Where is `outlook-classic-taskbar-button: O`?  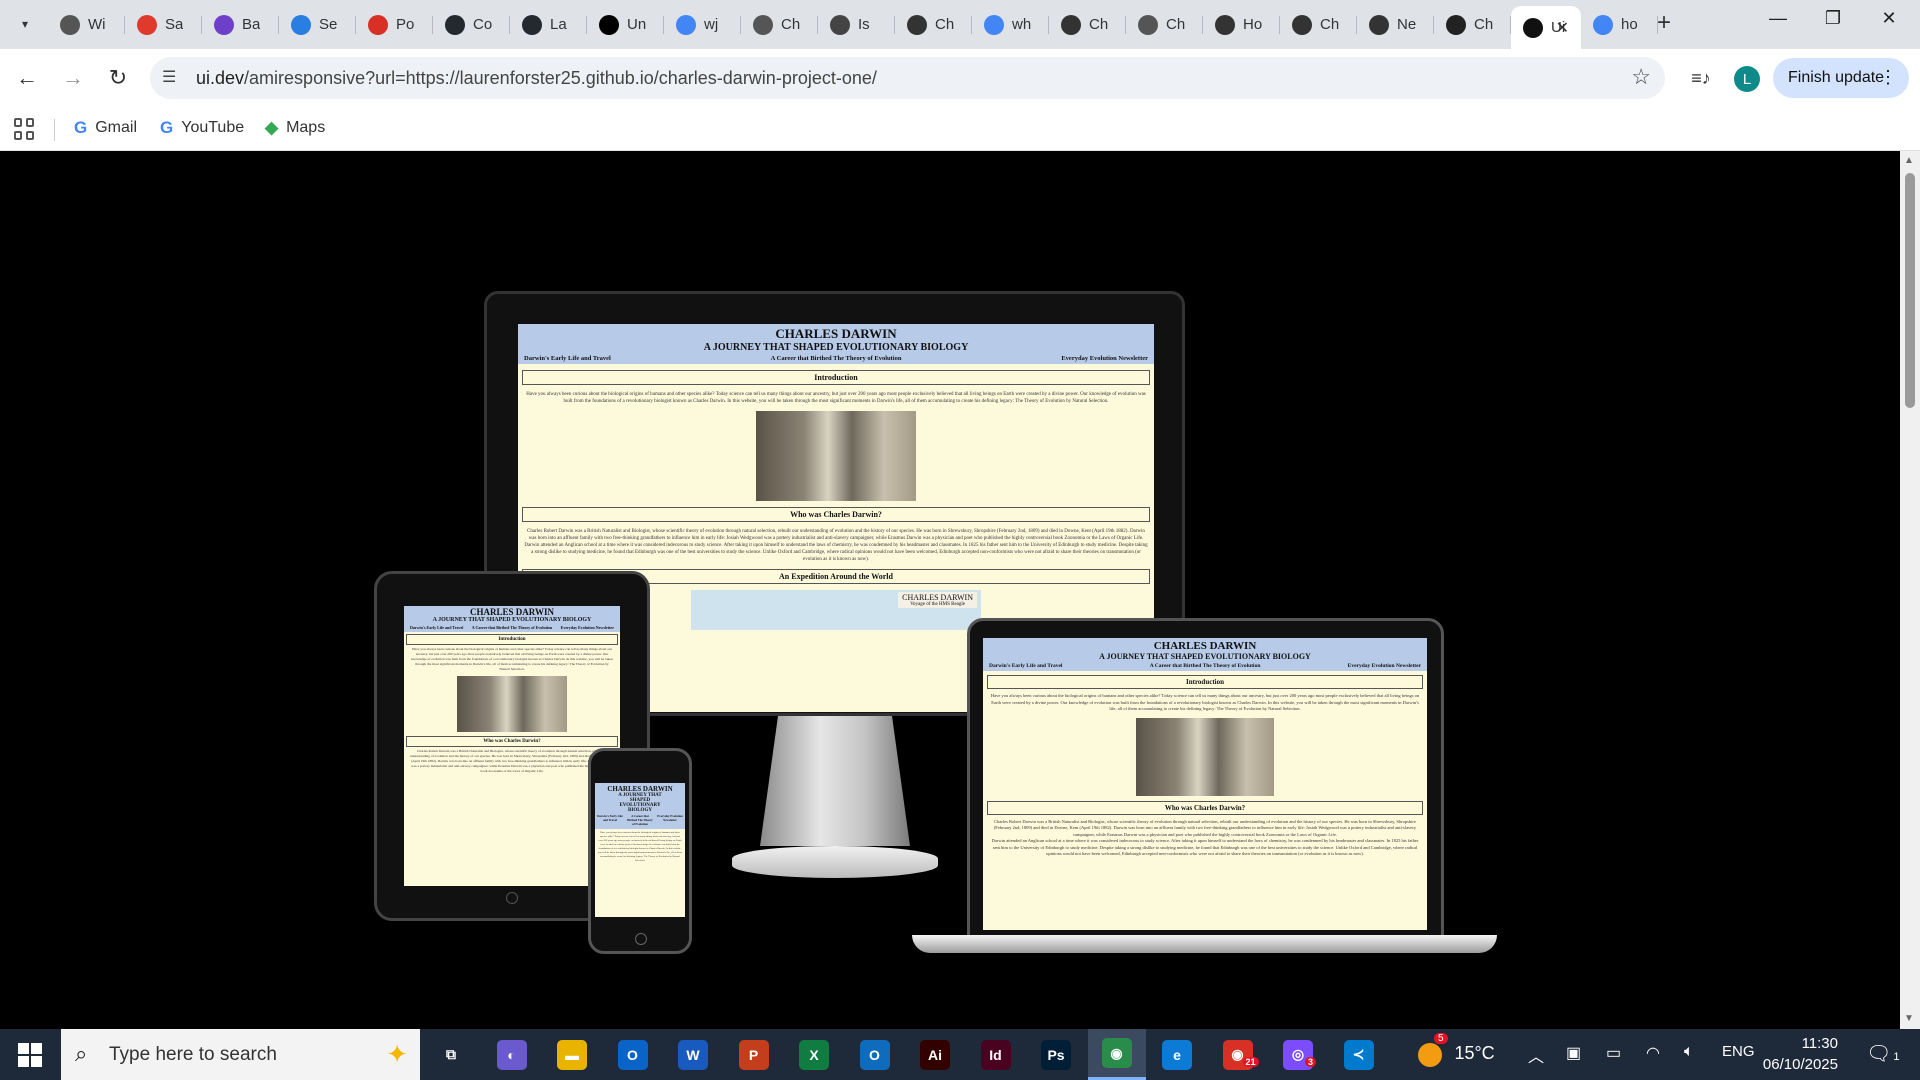 outlook-classic-taskbar-button: O is located at coordinates (875, 1054).